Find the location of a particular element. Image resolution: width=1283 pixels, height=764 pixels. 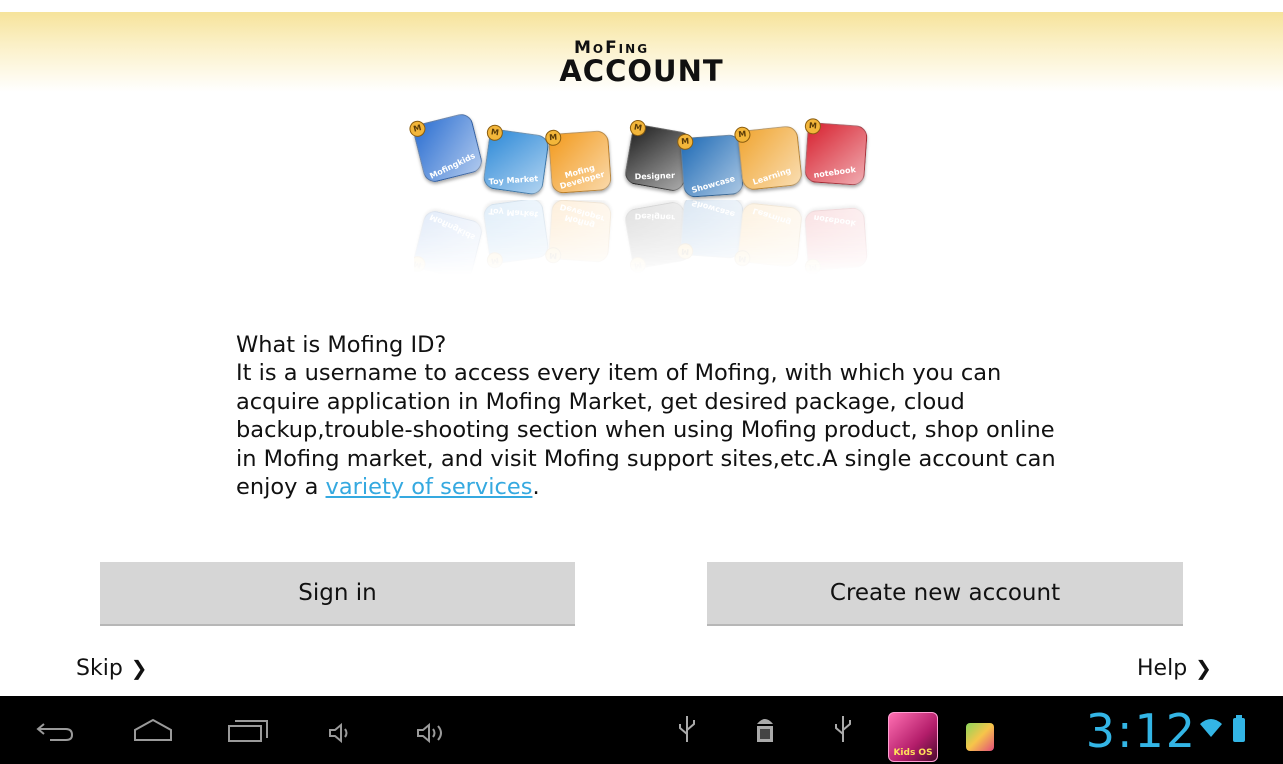

skip-link: Skip ❯ is located at coordinates (112, 668).